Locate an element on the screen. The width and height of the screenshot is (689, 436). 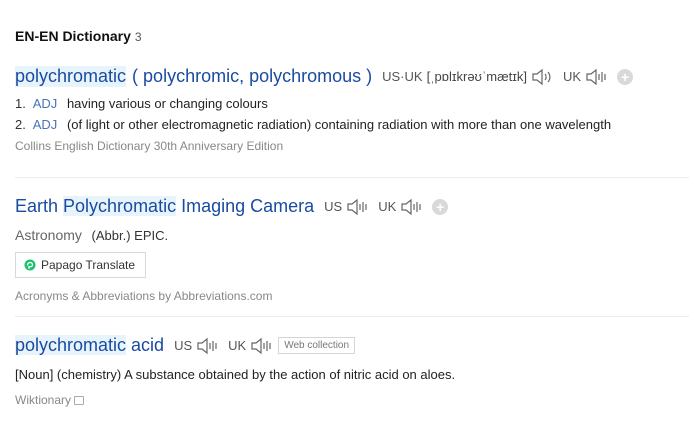
headword-highlight: polychromatic is located at coordinates (71, 345).